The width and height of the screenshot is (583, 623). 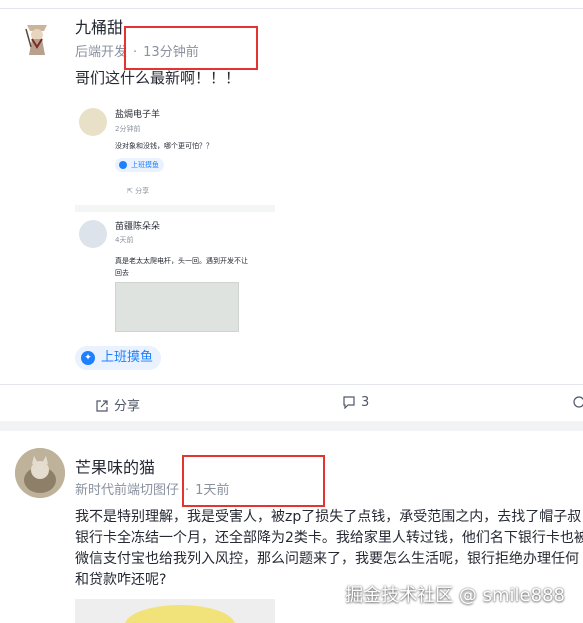 I want to click on comment-author: 盐焗电子羊, so click(x=138, y=115).